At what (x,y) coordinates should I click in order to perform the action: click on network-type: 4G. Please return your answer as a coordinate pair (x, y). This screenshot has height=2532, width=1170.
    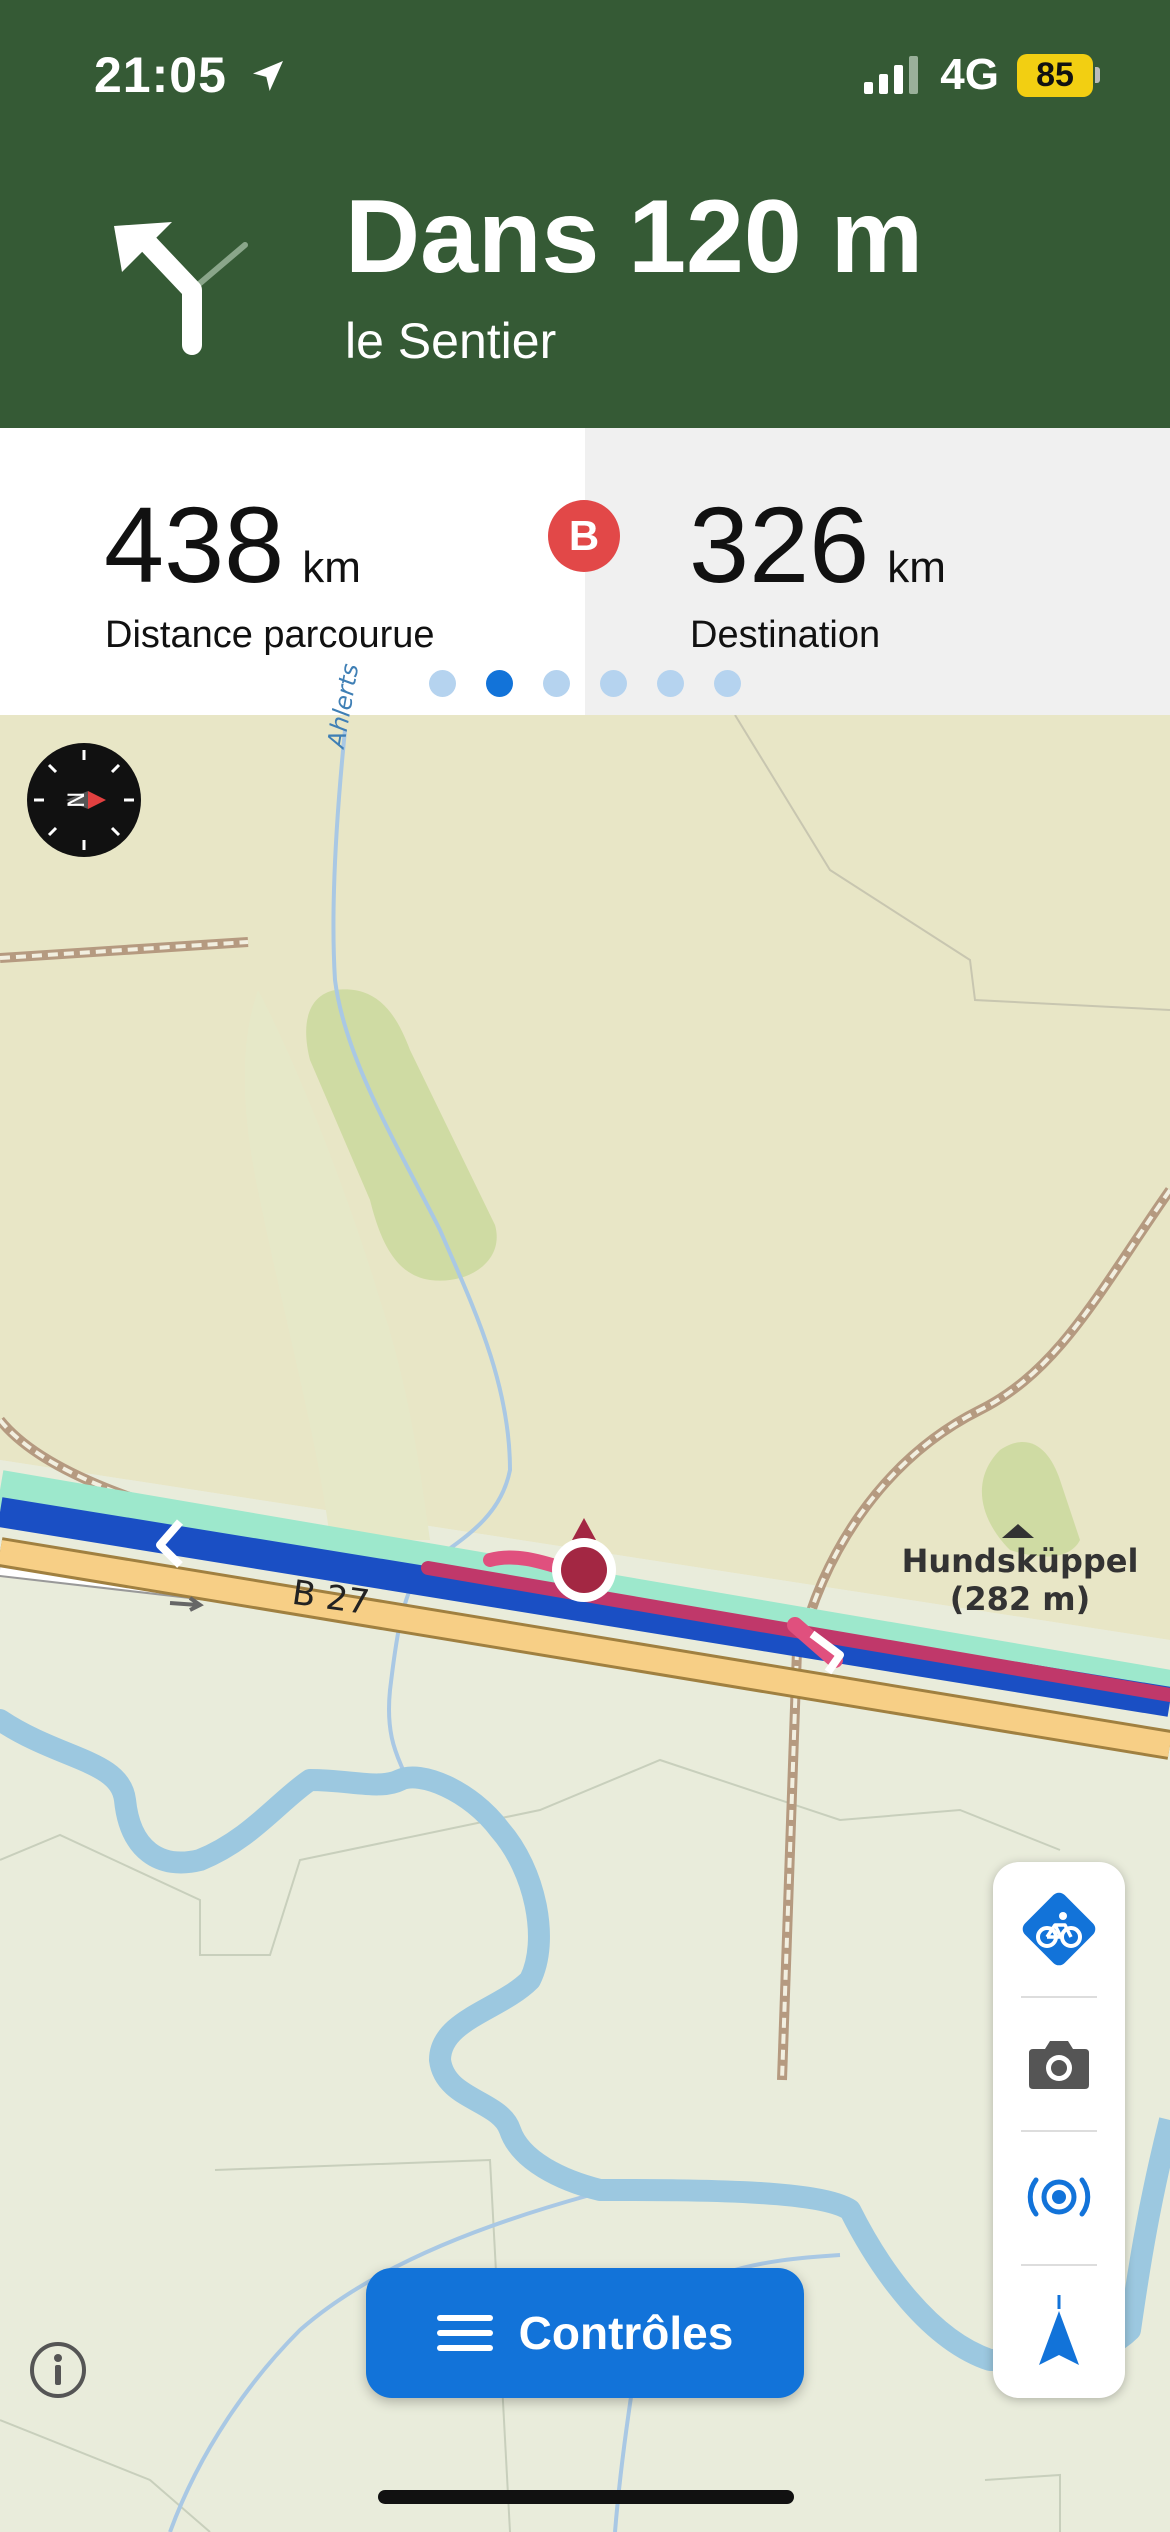
    Looking at the image, I should click on (969, 74).